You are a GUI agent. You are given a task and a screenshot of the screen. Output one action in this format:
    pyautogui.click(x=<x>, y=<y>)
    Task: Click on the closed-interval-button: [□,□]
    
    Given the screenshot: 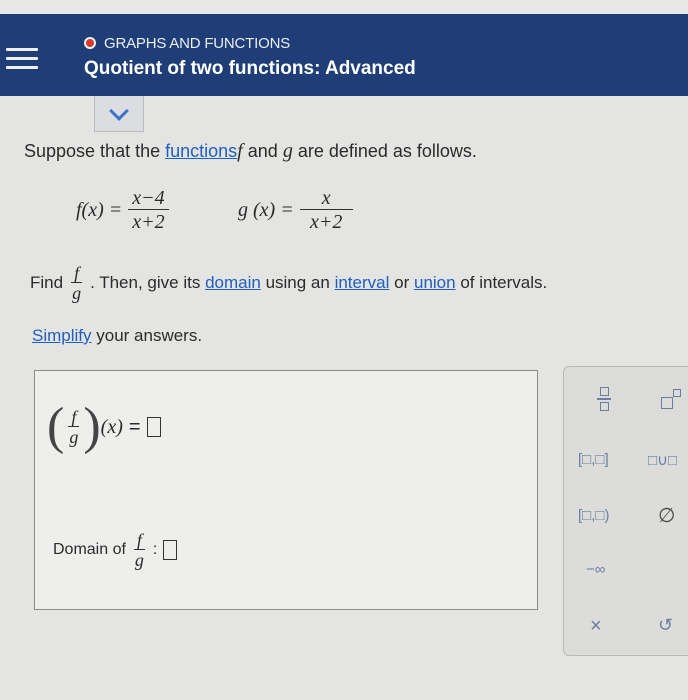 What is the action you would take?
    pyautogui.click(x=593, y=459)
    